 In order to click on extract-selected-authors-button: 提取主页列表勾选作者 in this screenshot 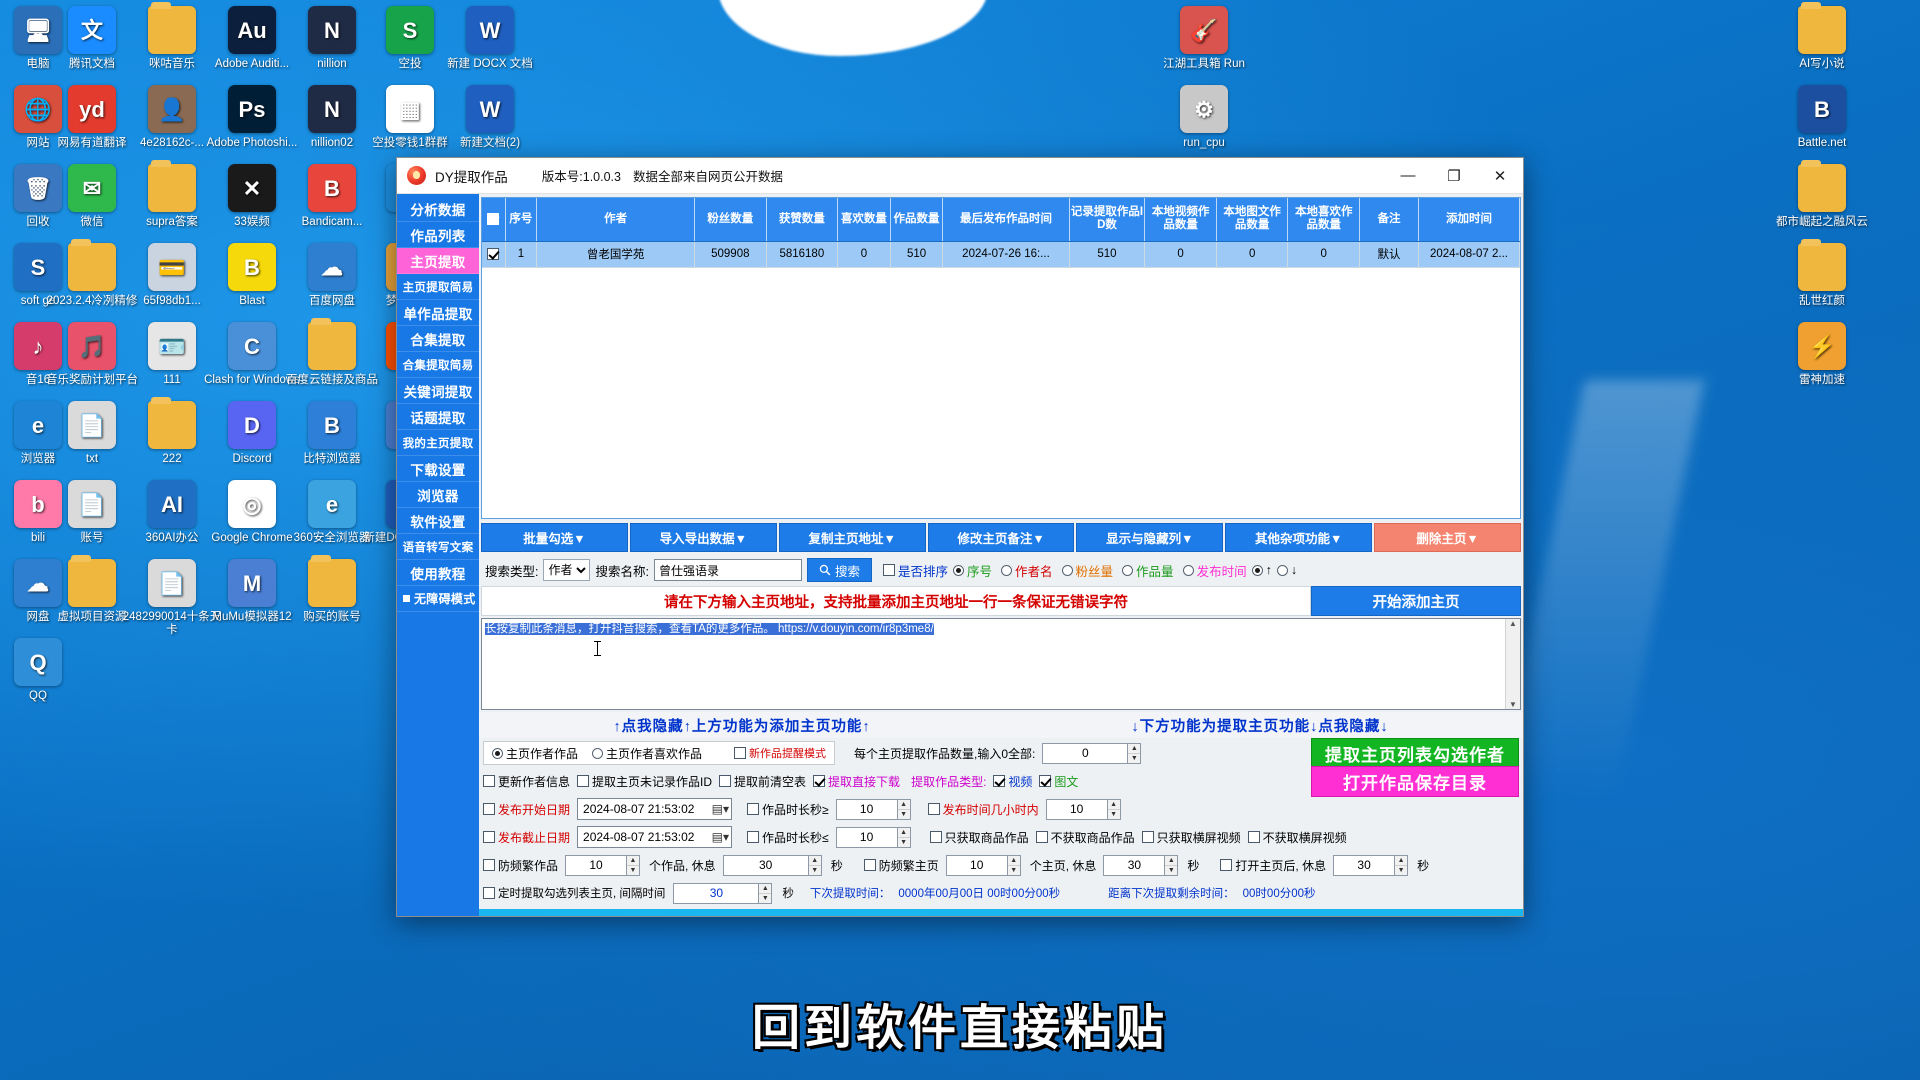, I will do `click(1415, 753)`.